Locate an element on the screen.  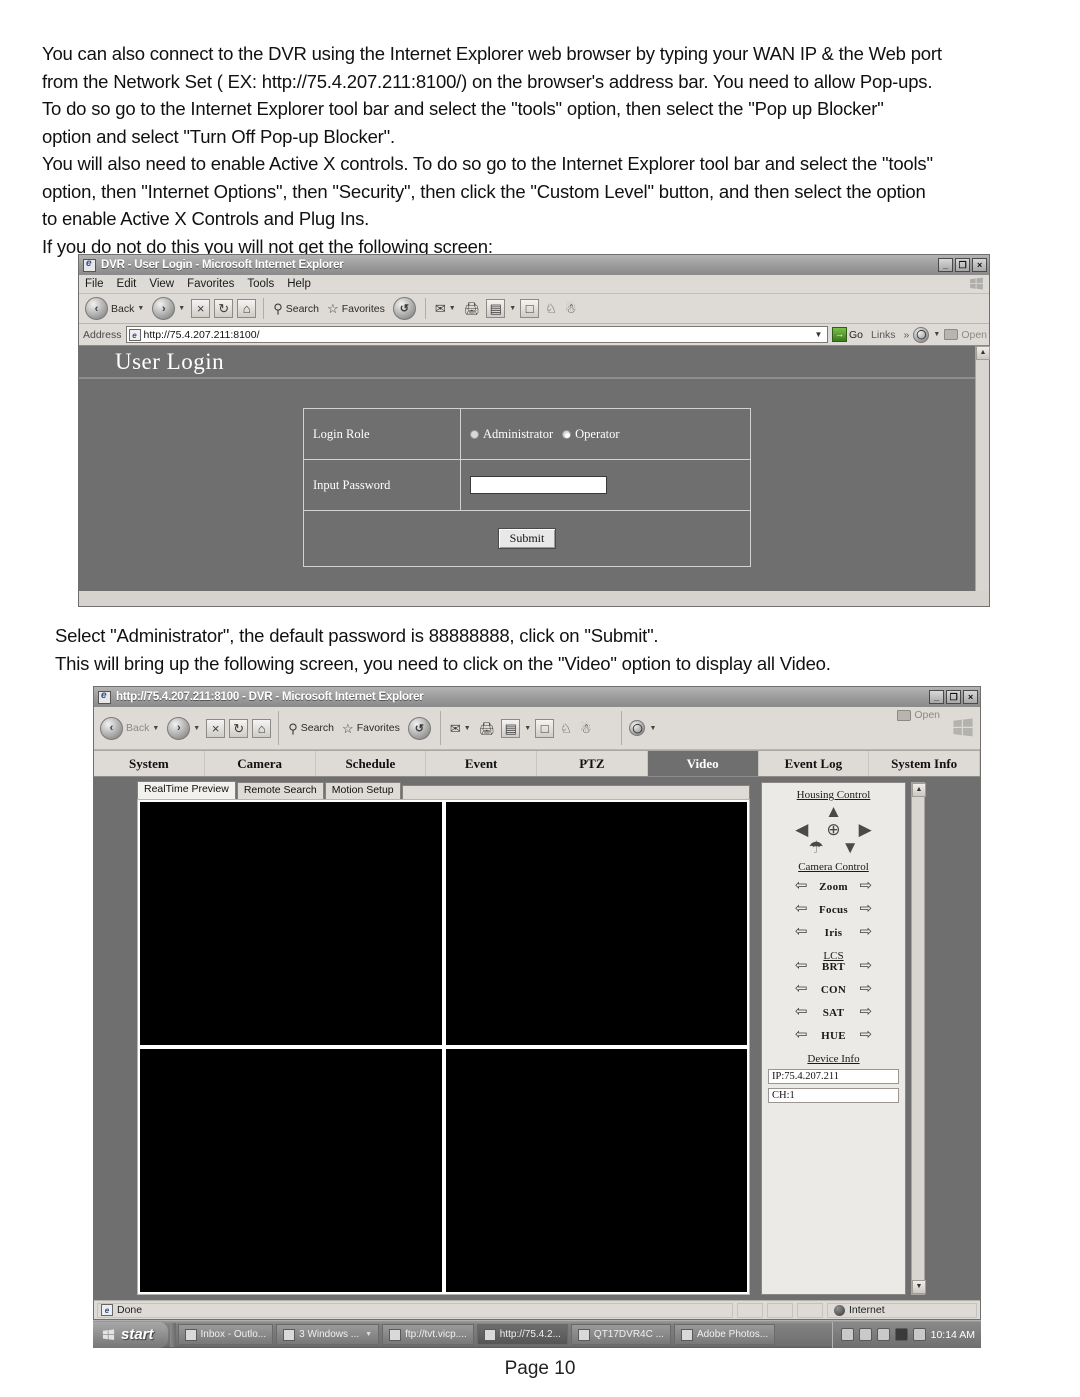
brt-decrease-icon: ⇦ is located at coordinates (801, 966).